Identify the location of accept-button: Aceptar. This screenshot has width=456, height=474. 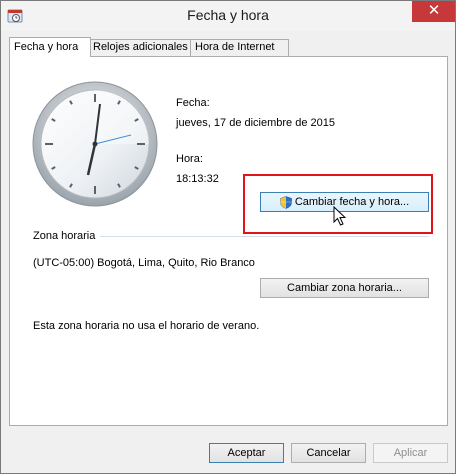
(246, 453).